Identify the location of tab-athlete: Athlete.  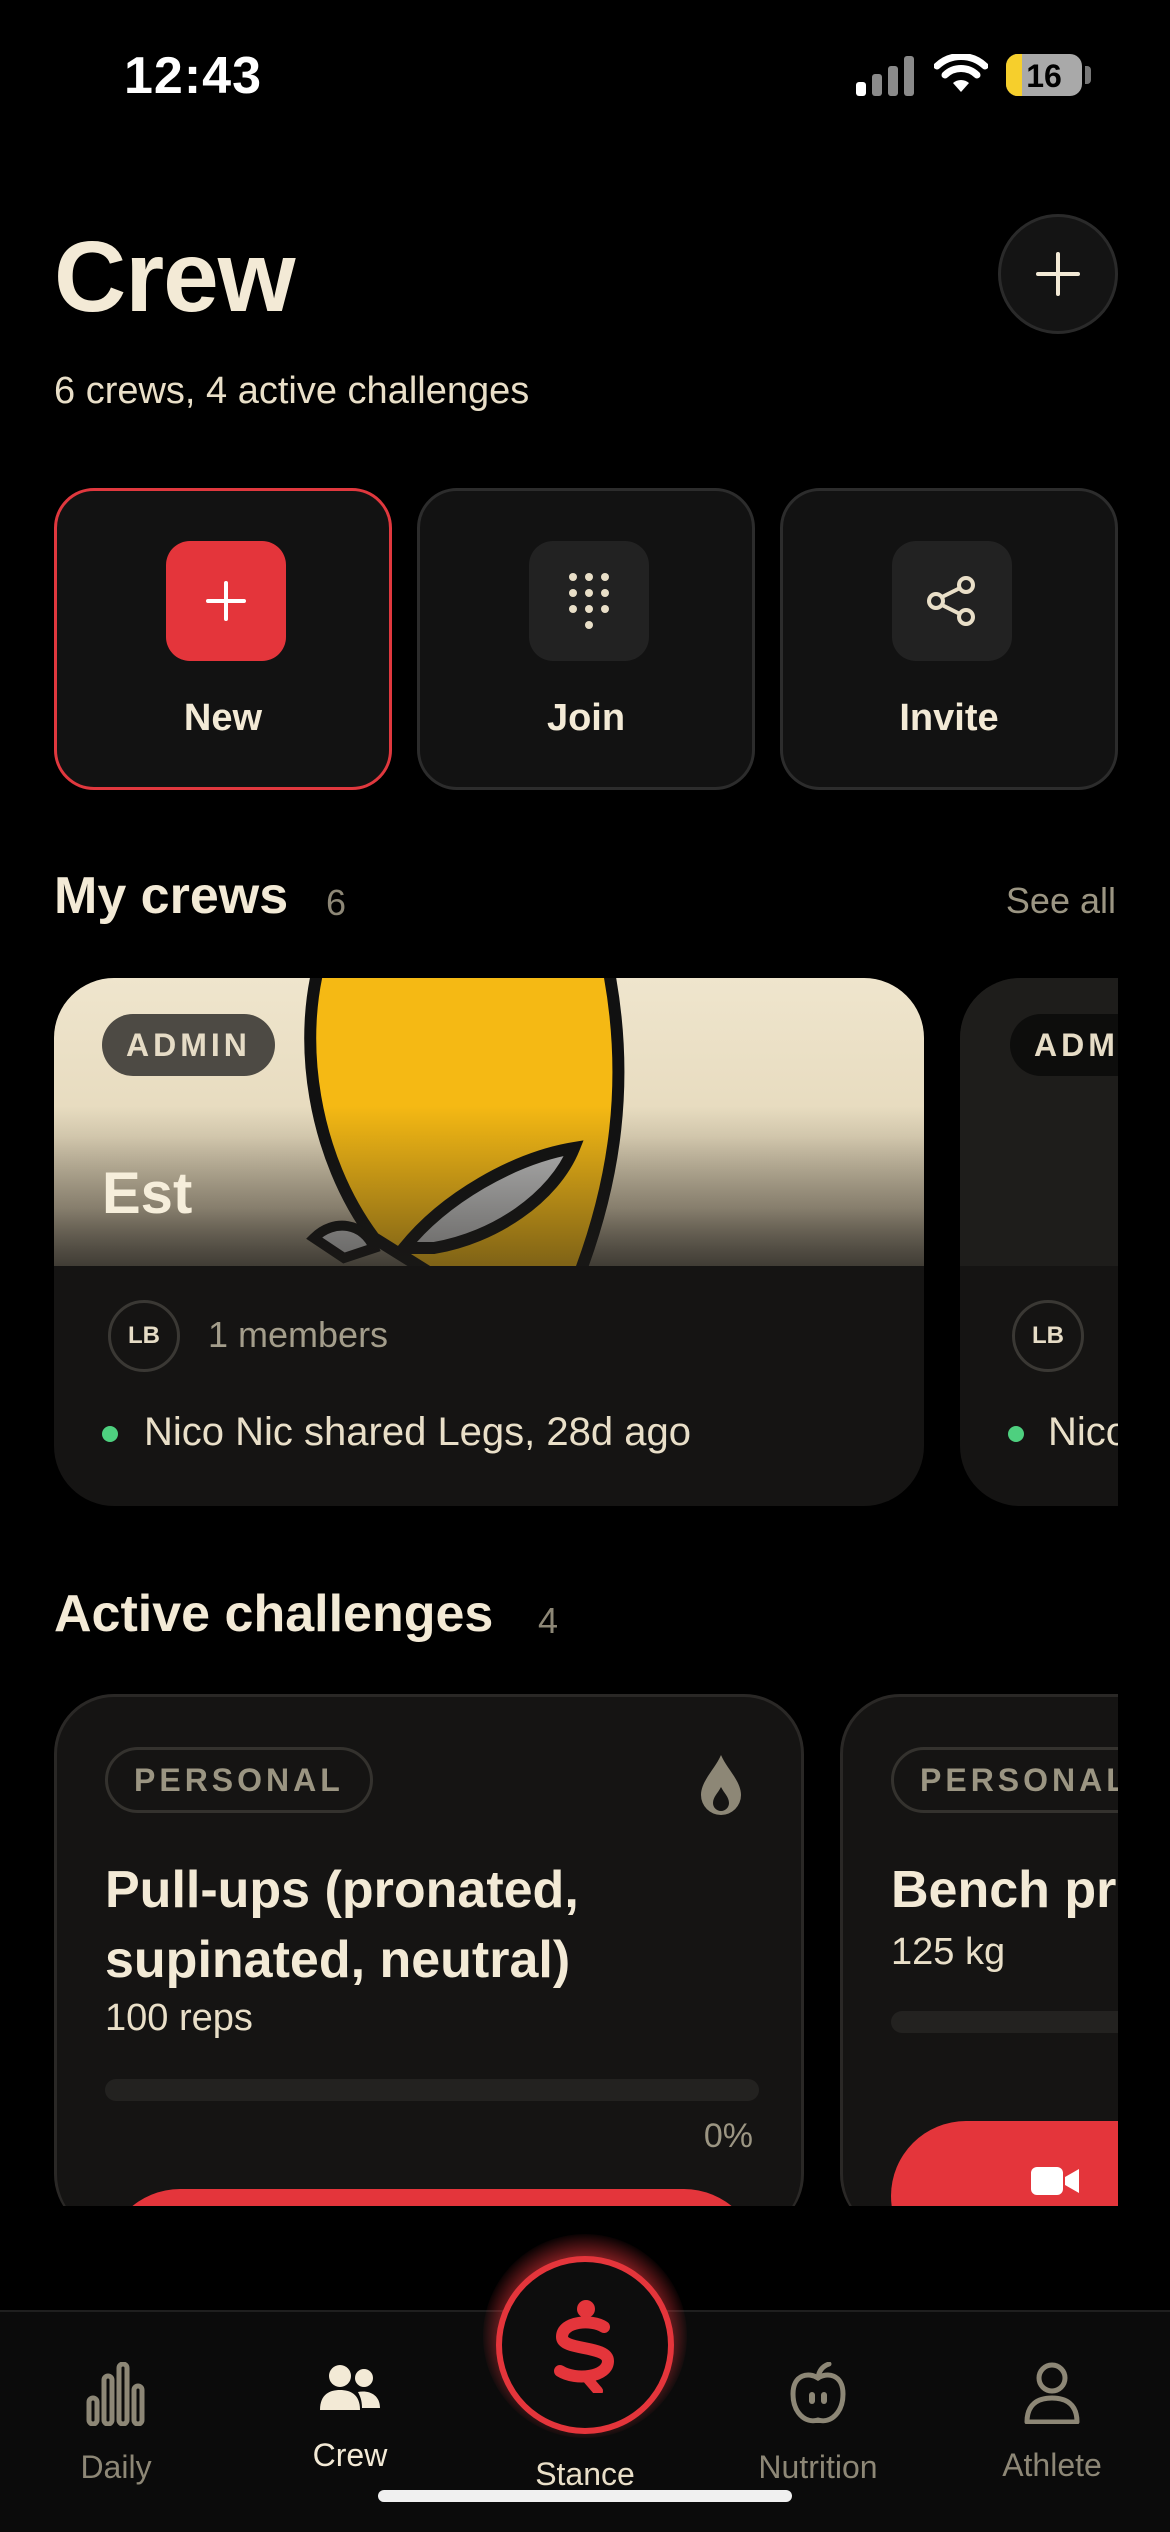
(1052, 2423).